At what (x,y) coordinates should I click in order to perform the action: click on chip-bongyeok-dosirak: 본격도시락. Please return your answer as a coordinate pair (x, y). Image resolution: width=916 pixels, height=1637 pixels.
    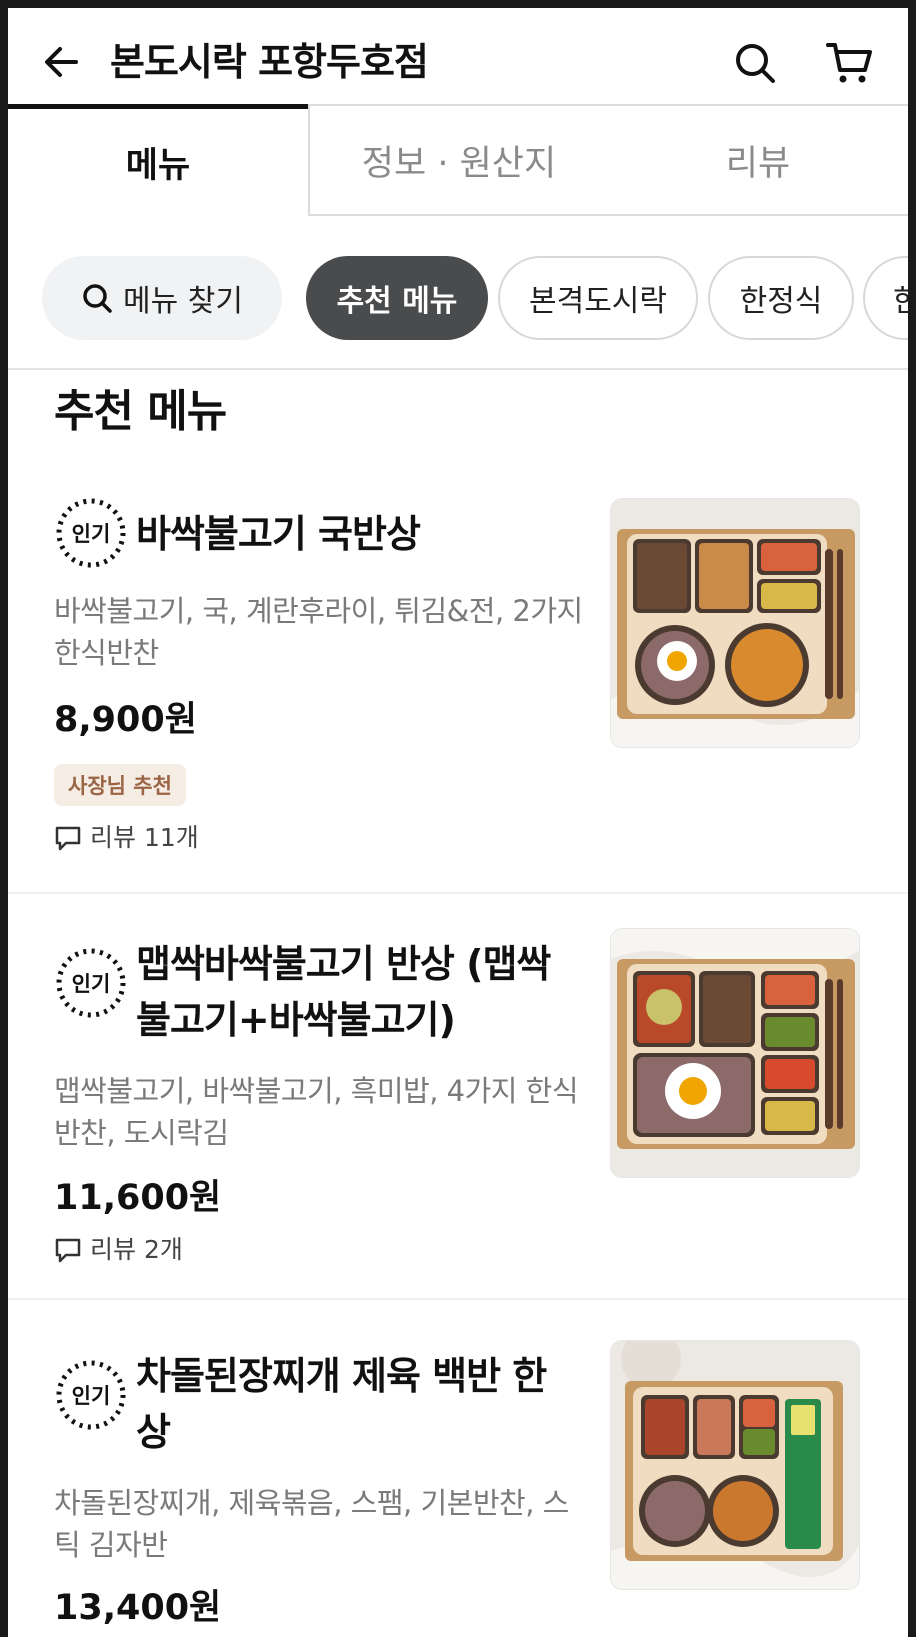
    Looking at the image, I should click on (598, 298).